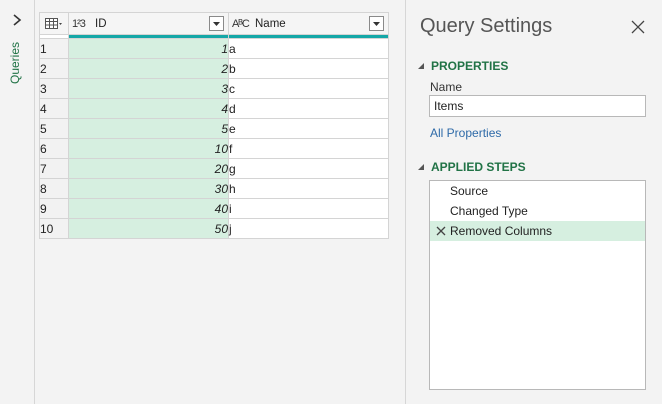 The image size is (662, 404). I want to click on expand-chevron-icon, so click(17, 20).